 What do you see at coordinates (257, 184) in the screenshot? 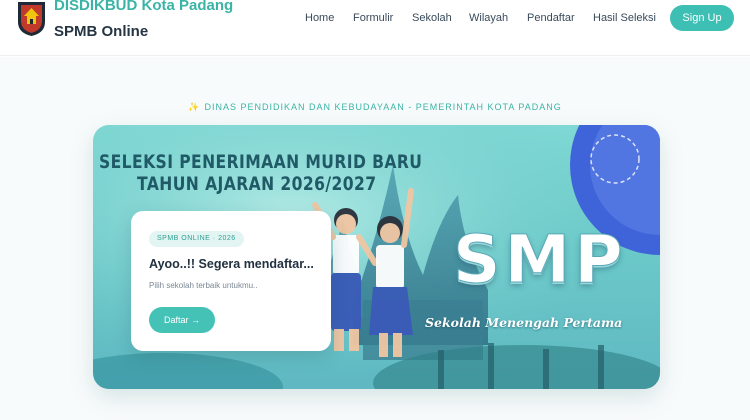
I see `banner-title-line2: TAHUN AJARAN 2026/2027` at bounding box center [257, 184].